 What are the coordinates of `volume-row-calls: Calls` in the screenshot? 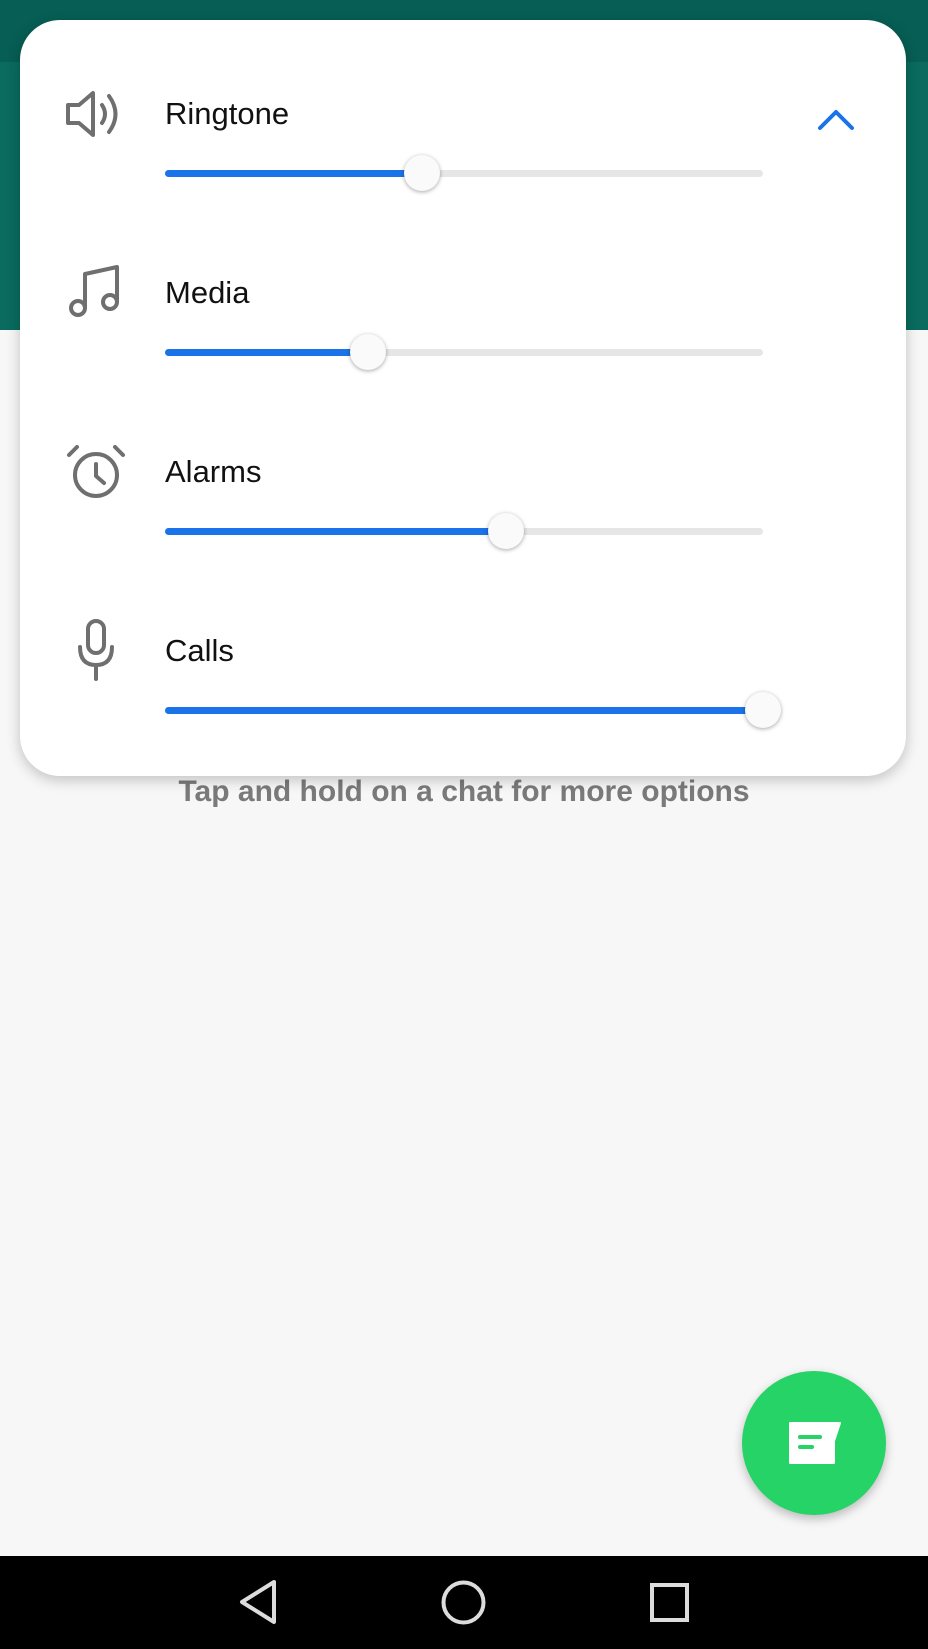 It's located at (463, 680).